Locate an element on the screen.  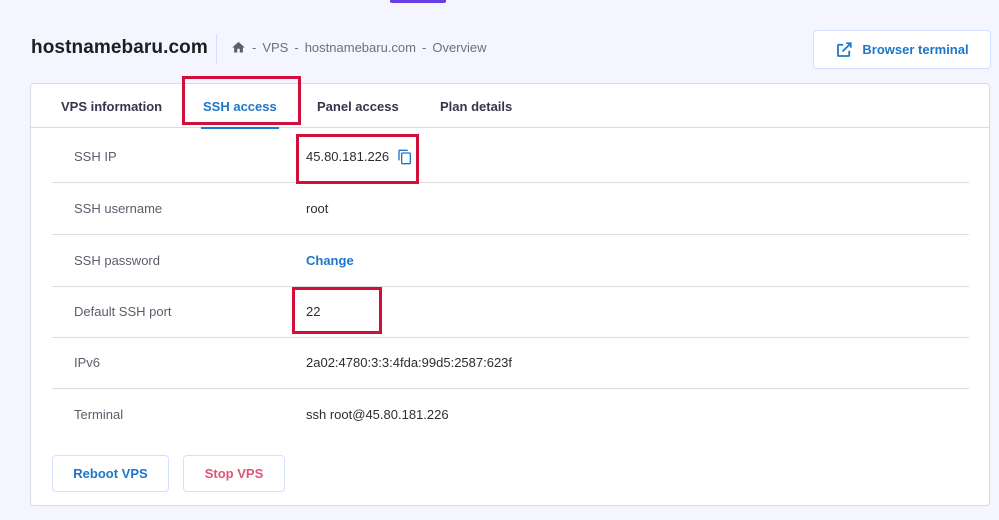
stop-vps-button: Stop VPS is located at coordinates (234, 473).